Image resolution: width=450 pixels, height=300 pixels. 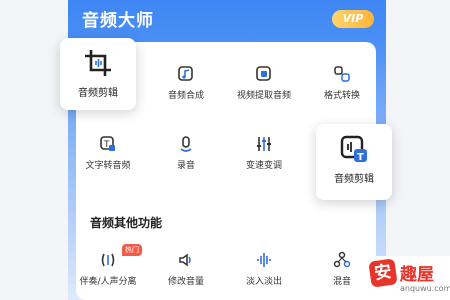 I want to click on crop-icon, so click(x=98, y=65).